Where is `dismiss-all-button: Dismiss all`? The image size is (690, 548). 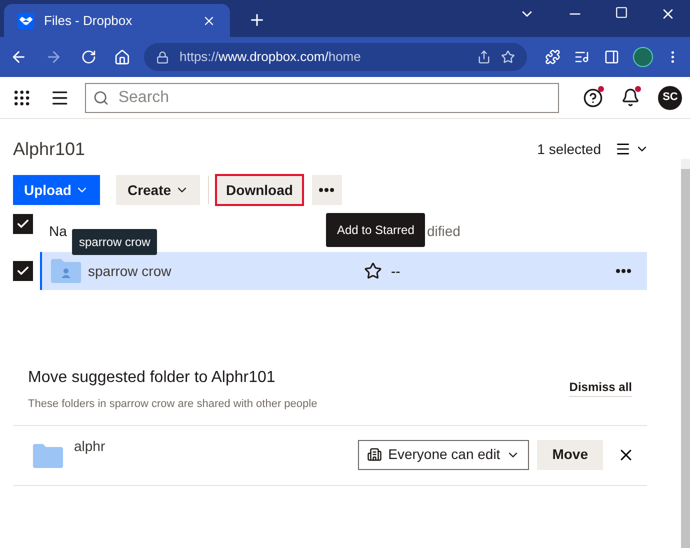 dismiss-all-button: Dismiss all is located at coordinates (600, 387).